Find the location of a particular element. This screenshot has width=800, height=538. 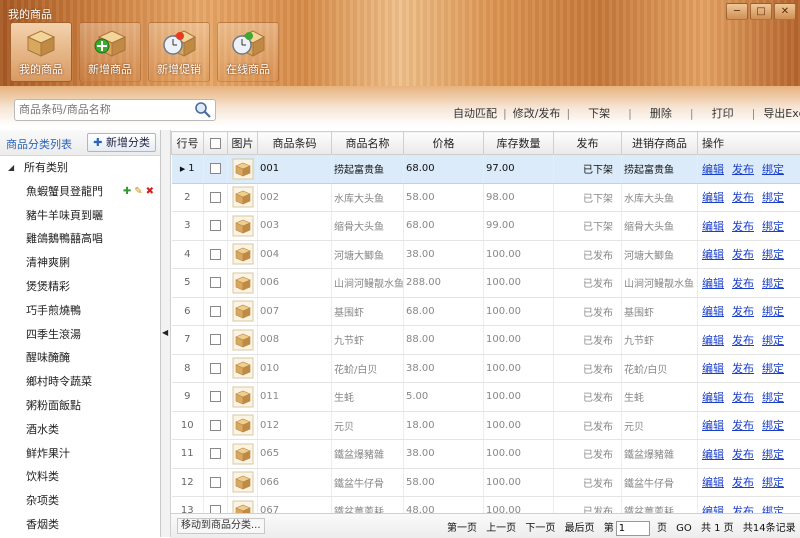

table-row: ▶1001捞起富贵鱼68.0097.00已下架捞起富贵鱼编辑发布绑定 is located at coordinates (486, 169).